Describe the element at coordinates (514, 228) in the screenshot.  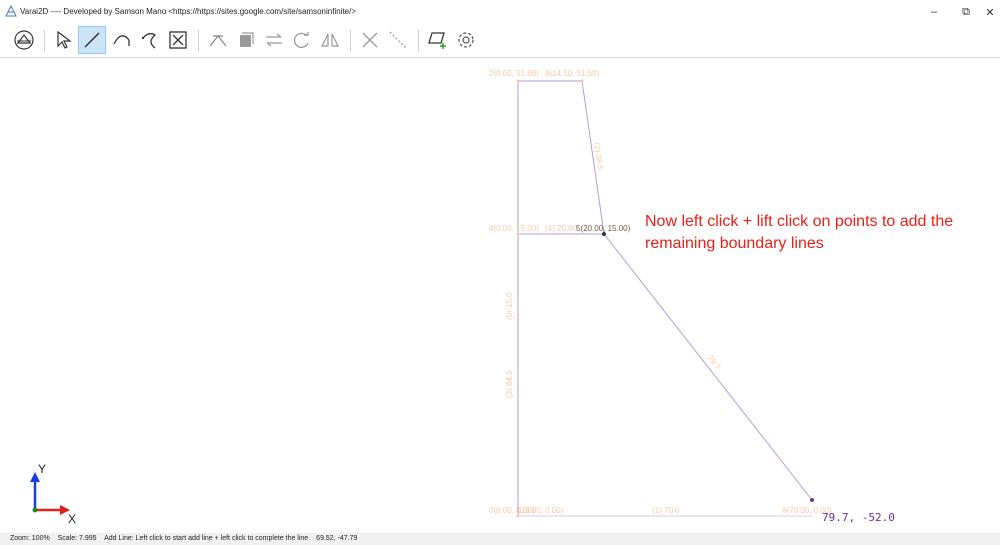
I see `point-label: 4(0.00, 15.00)` at that location.